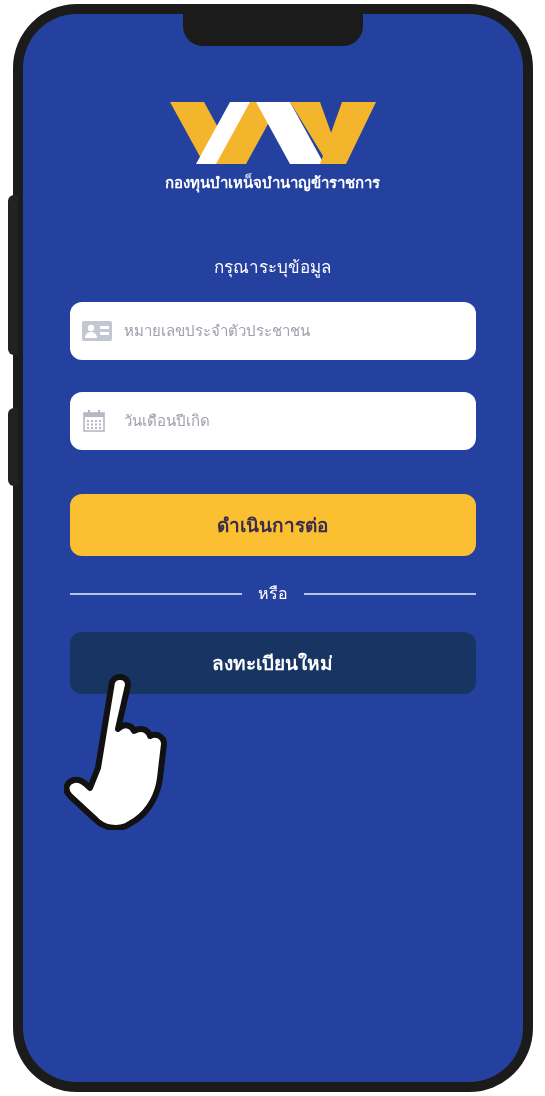 The height and width of the screenshot is (1096, 545). What do you see at coordinates (272, 183) in the screenshot?
I see `organization-name: กองทุนบำเหน็จบำนาญข้าราชการ` at bounding box center [272, 183].